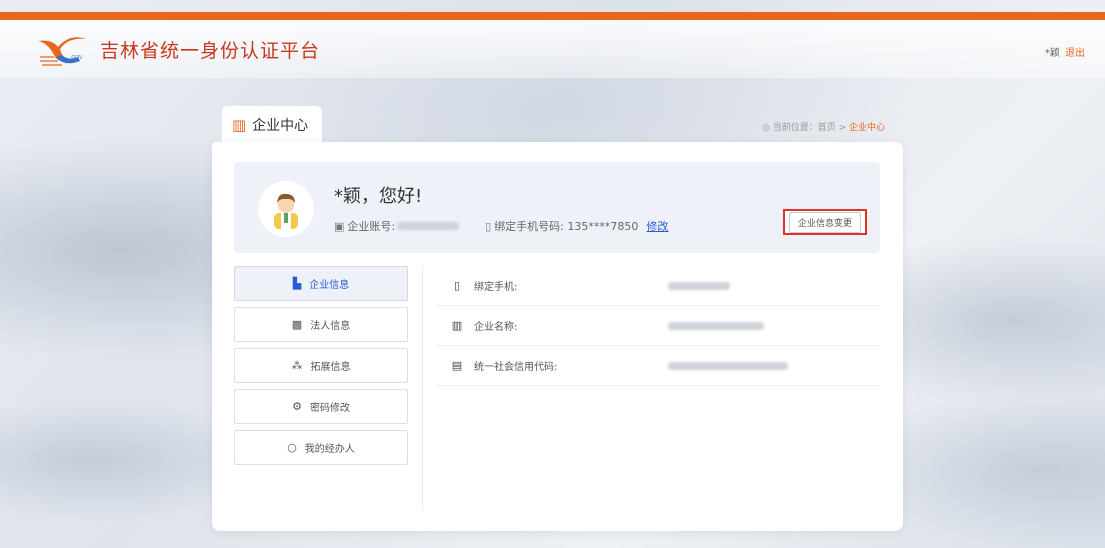  What do you see at coordinates (1075, 53) in the screenshot?
I see `logout-link: 退出` at bounding box center [1075, 53].